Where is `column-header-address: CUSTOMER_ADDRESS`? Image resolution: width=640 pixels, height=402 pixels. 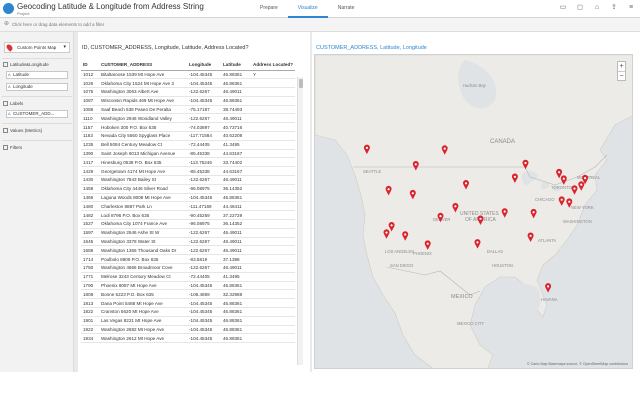
column-header-address: CUSTOMER_ADDRESS is located at coordinates (143, 65).